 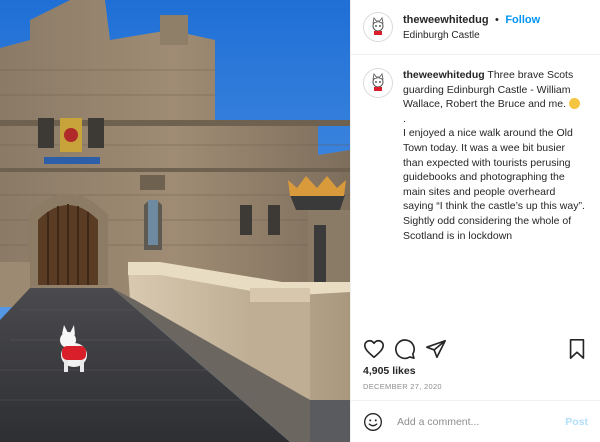 What do you see at coordinates (576, 422) in the screenshot?
I see `post-comment-button: Post` at bounding box center [576, 422].